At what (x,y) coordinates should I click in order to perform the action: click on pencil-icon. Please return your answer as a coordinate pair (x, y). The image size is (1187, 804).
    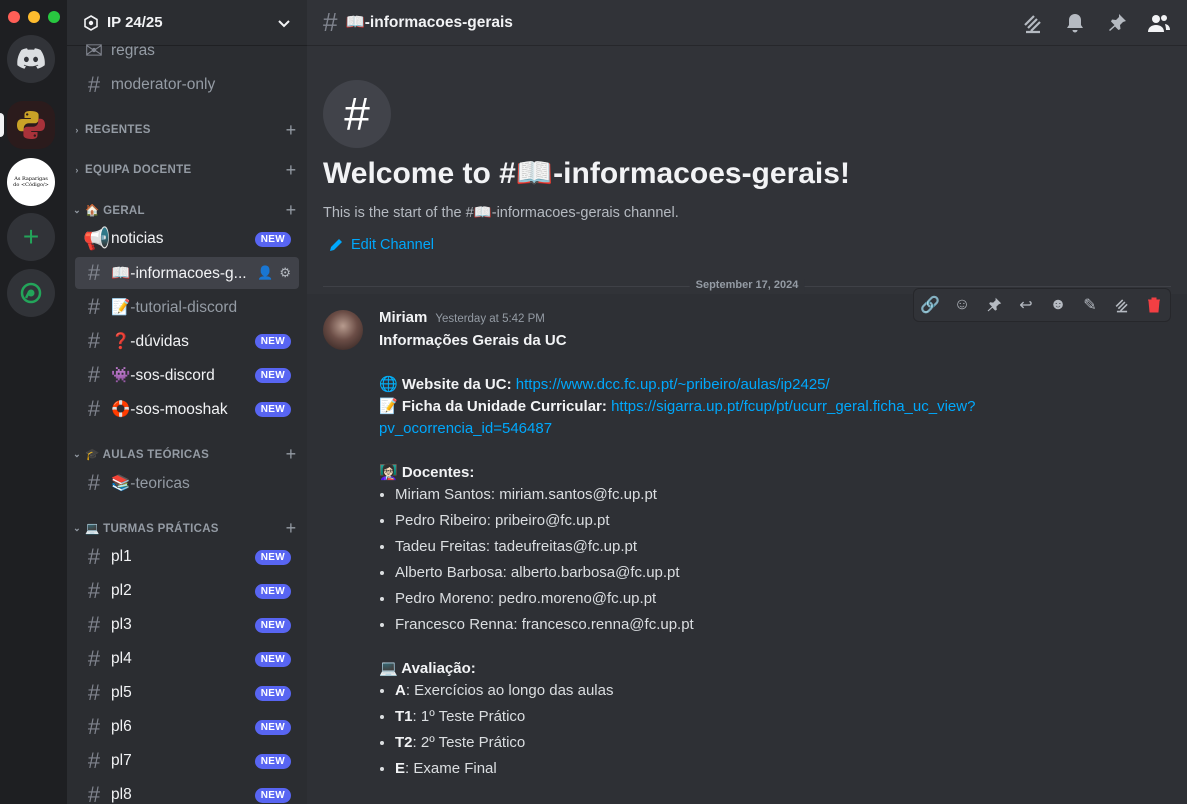
    Looking at the image, I should click on (336, 245).